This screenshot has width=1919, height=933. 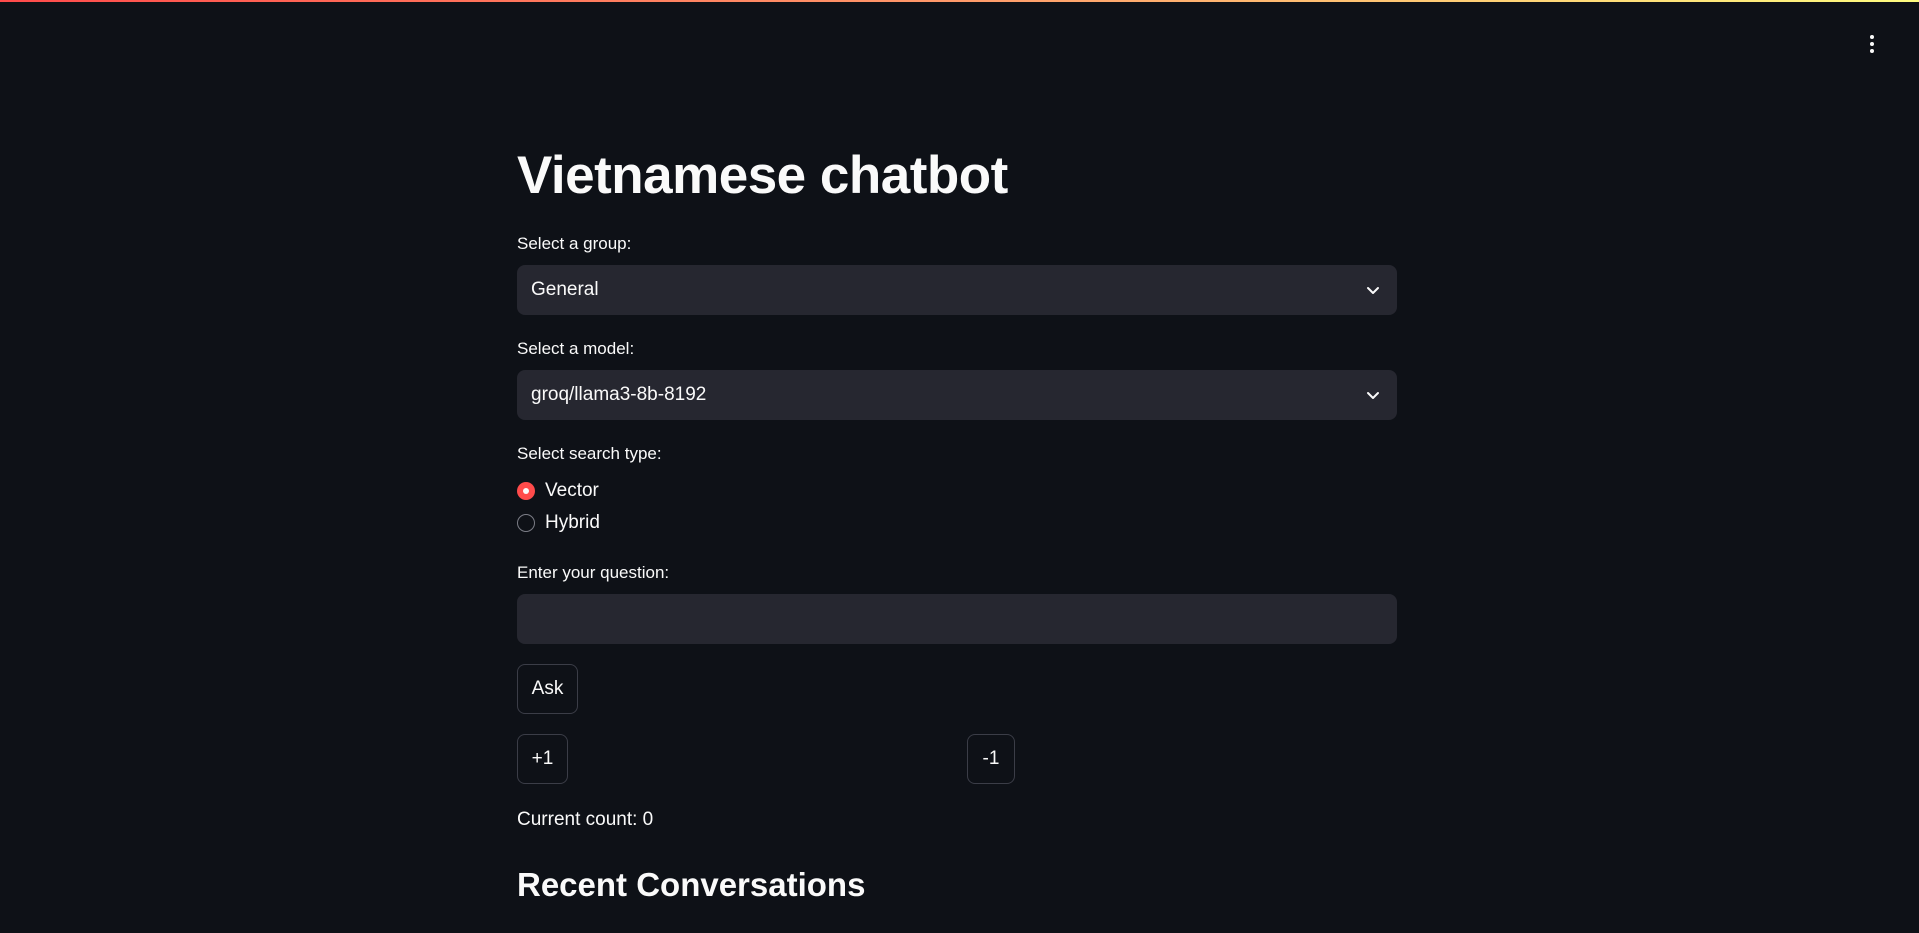 What do you see at coordinates (959, 1) in the screenshot?
I see `top-decoration-bar` at bounding box center [959, 1].